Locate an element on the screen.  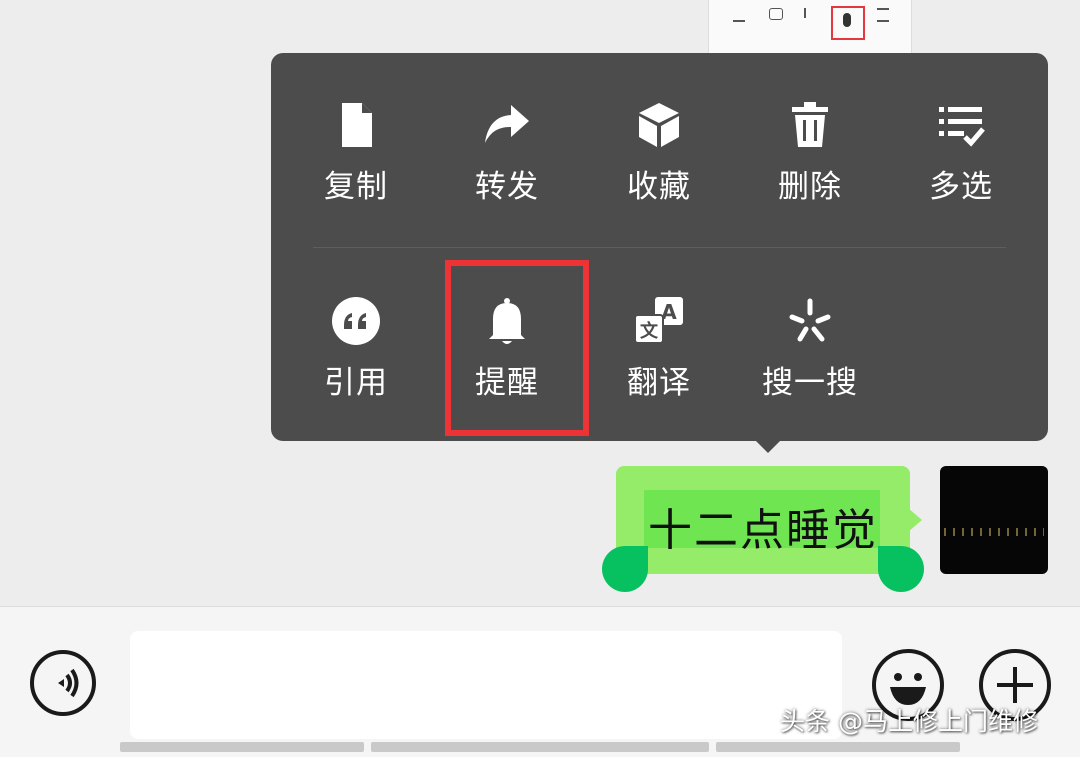
translate-icon: A 文 is located at coordinates (658, 320).